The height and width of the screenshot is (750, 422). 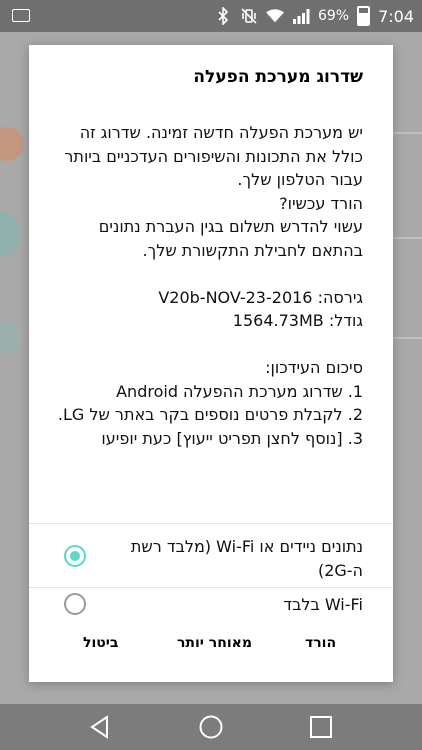 I want to click on radio-selected-icon, so click(x=75, y=556).